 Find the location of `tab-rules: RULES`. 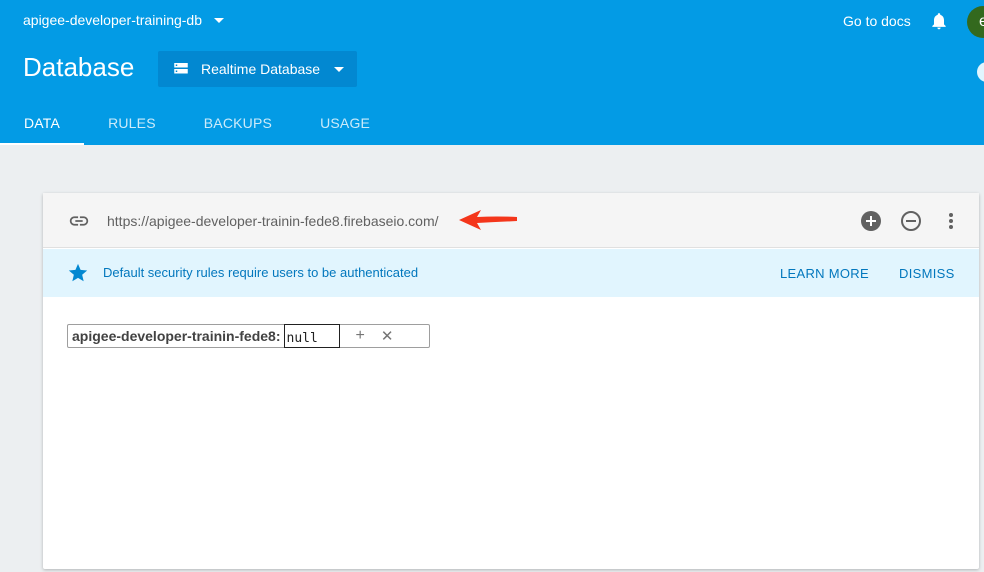

tab-rules: RULES is located at coordinates (132, 122).